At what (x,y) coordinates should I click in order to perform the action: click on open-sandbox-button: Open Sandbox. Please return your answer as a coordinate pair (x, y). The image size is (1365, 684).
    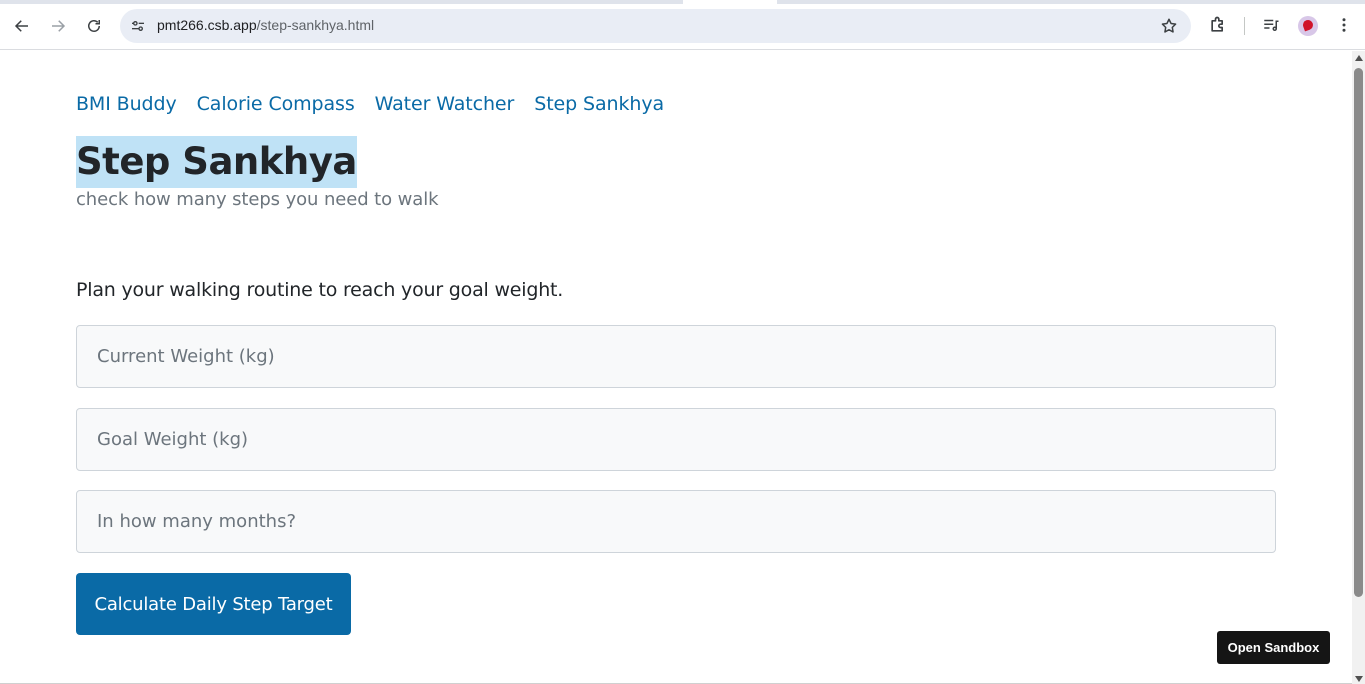
    Looking at the image, I should click on (1273, 647).